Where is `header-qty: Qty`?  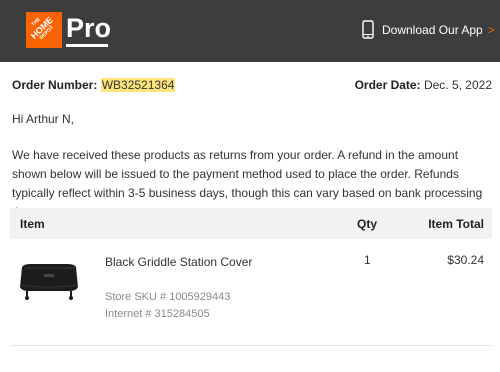 header-qty: Qty is located at coordinates (367, 224).